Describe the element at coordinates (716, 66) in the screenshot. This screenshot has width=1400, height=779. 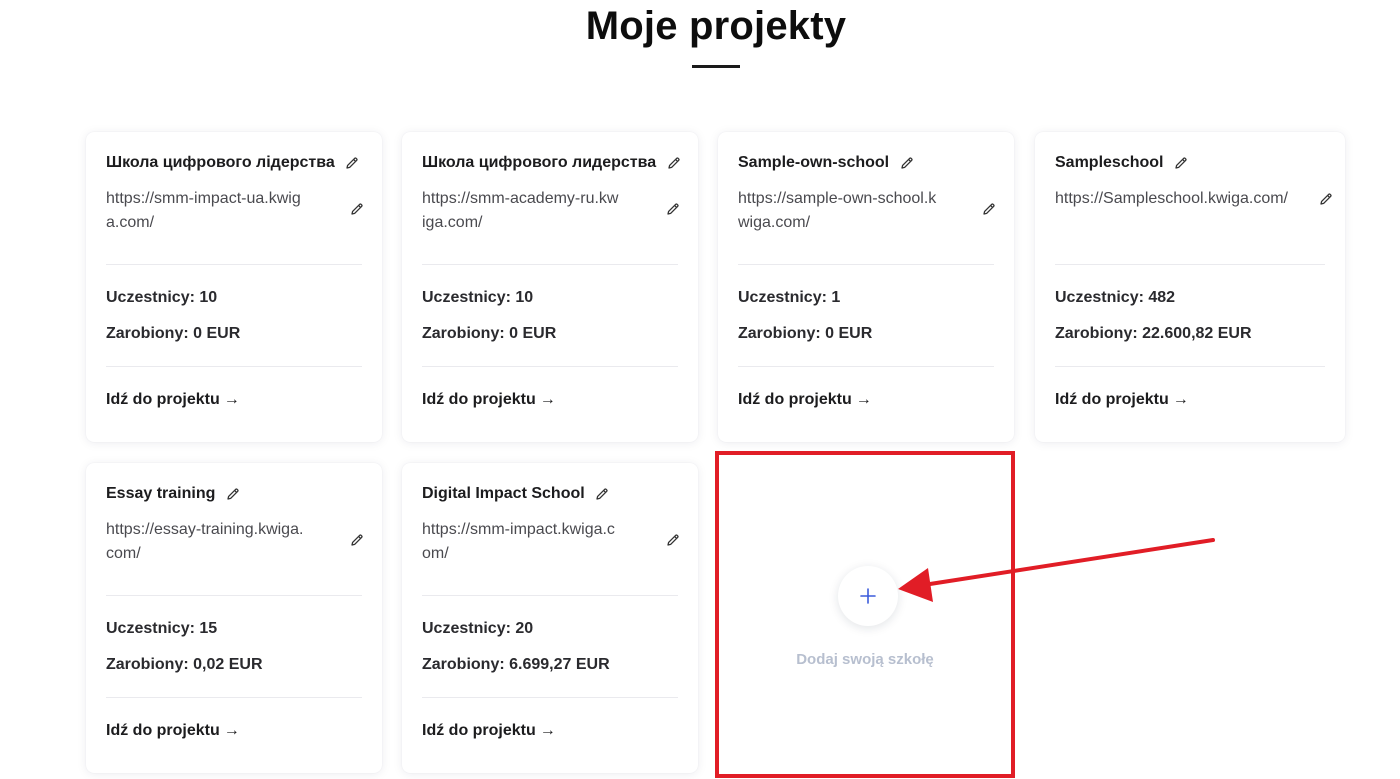
I see `title-underline` at that location.